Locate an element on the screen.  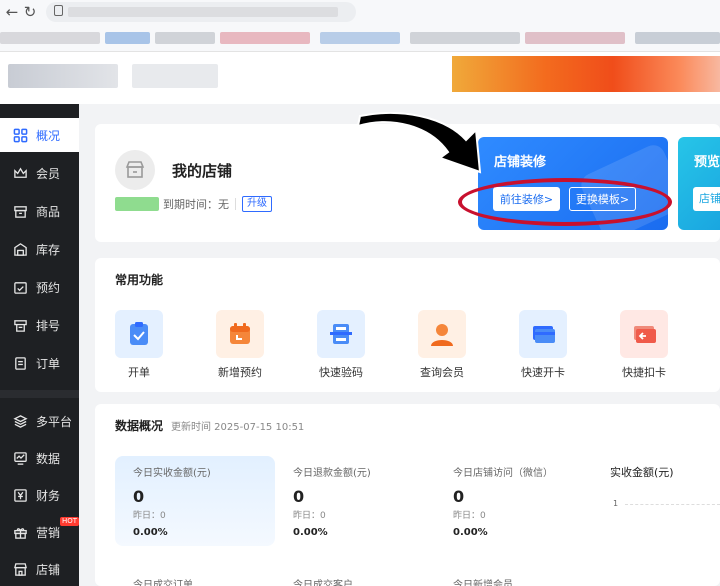
stat-today-customers-label: 今日成交客户 is located at coordinates (323, 583).